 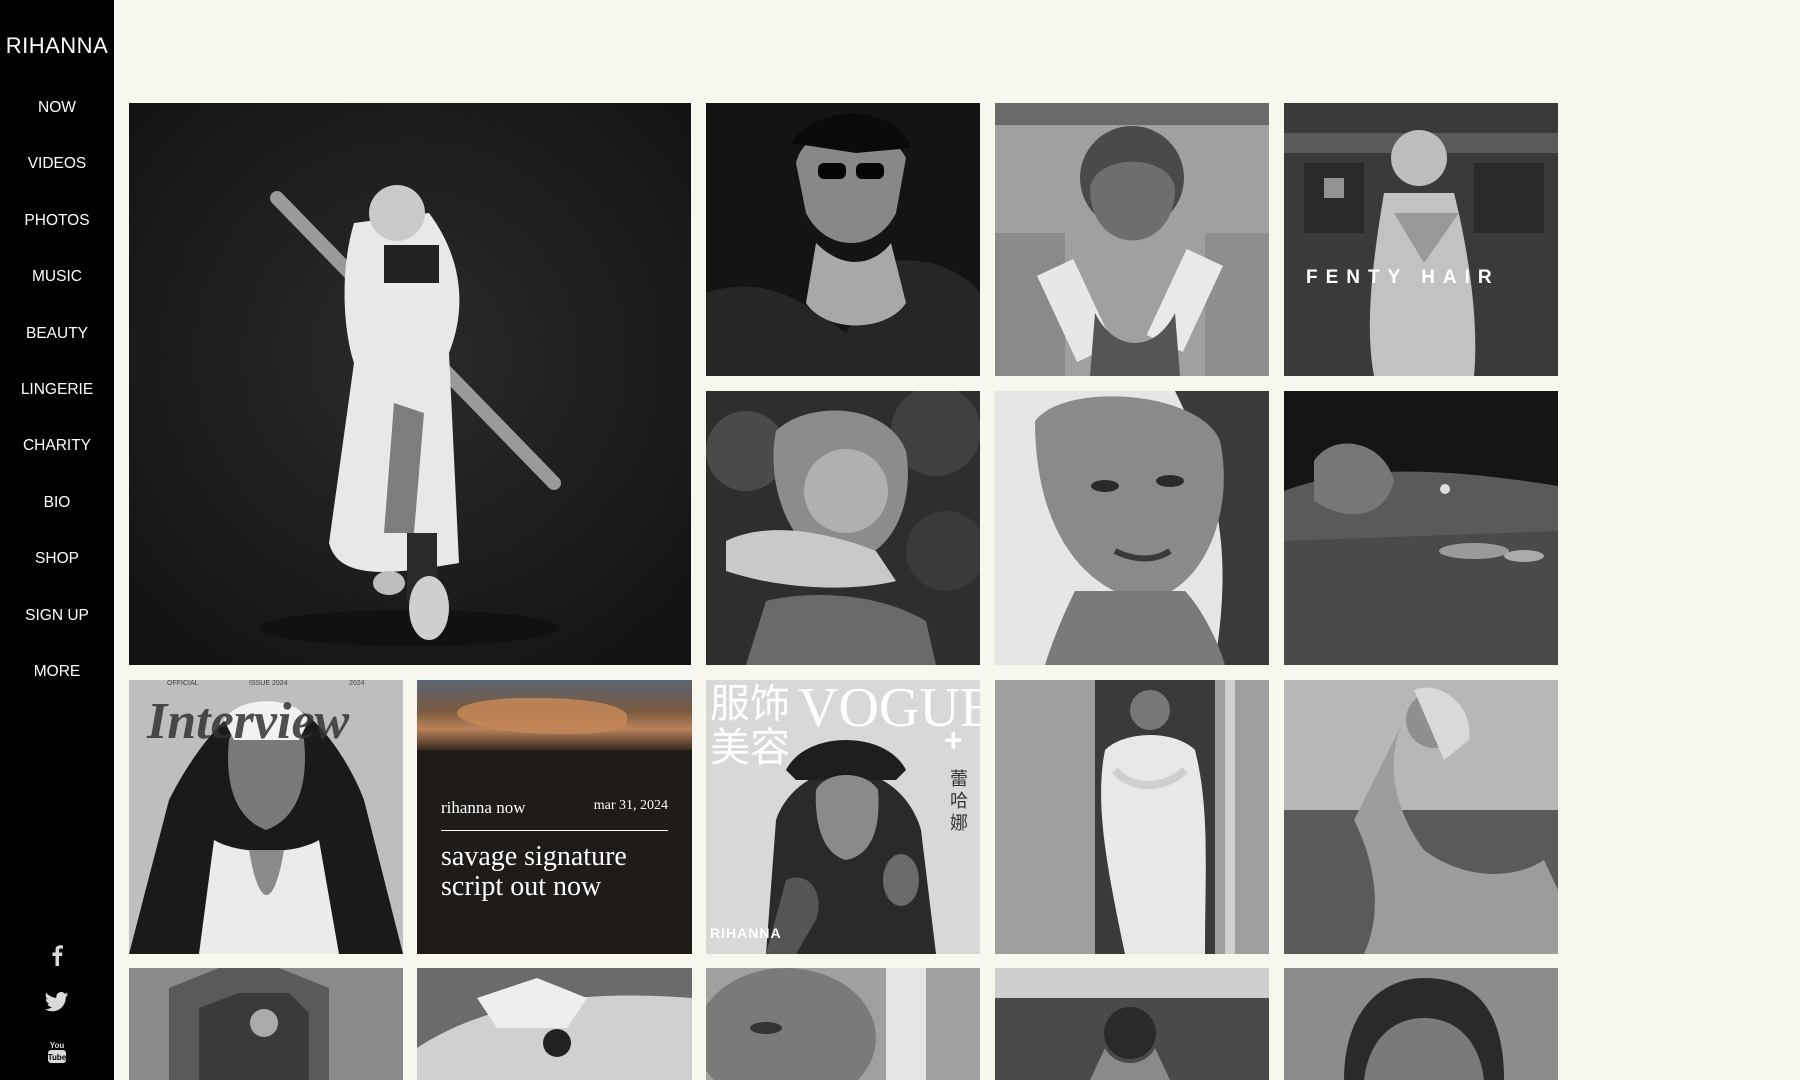 I want to click on nav-item-sign-up: SIGN UP, so click(x=57, y=633).